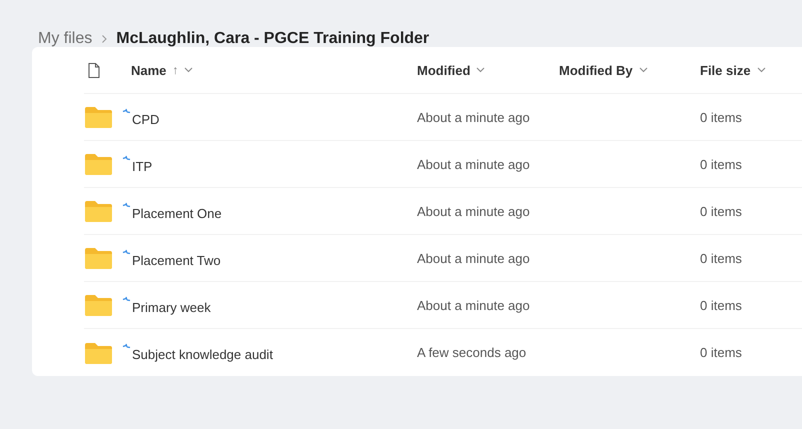  What do you see at coordinates (472, 352) in the screenshot?
I see `modified-cell-text: A few seconds ago` at bounding box center [472, 352].